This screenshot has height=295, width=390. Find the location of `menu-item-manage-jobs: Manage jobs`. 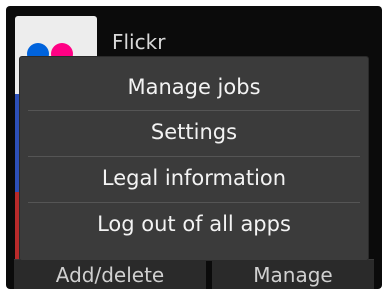

menu-item-manage-jobs: Manage jobs is located at coordinates (194, 87).